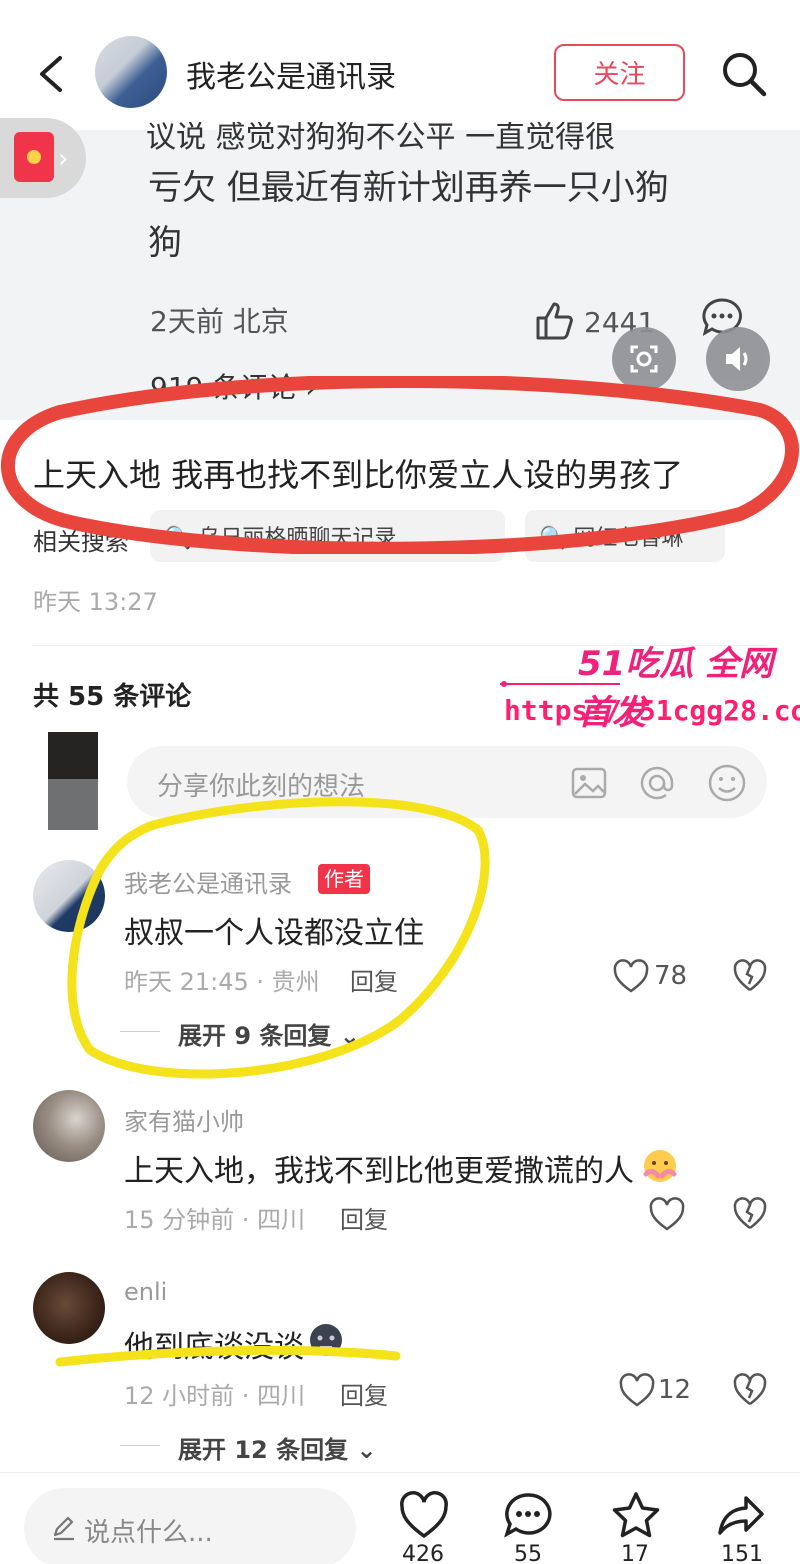  What do you see at coordinates (140, 1445) in the screenshot?
I see `expand-line` at bounding box center [140, 1445].